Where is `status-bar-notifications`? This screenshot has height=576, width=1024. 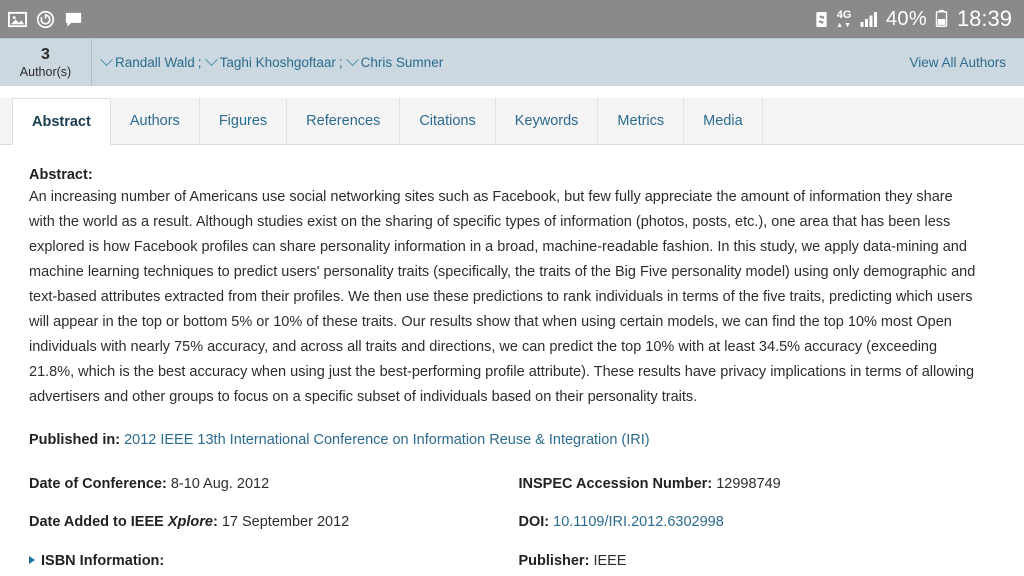 status-bar-notifications is located at coordinates (45, 19).